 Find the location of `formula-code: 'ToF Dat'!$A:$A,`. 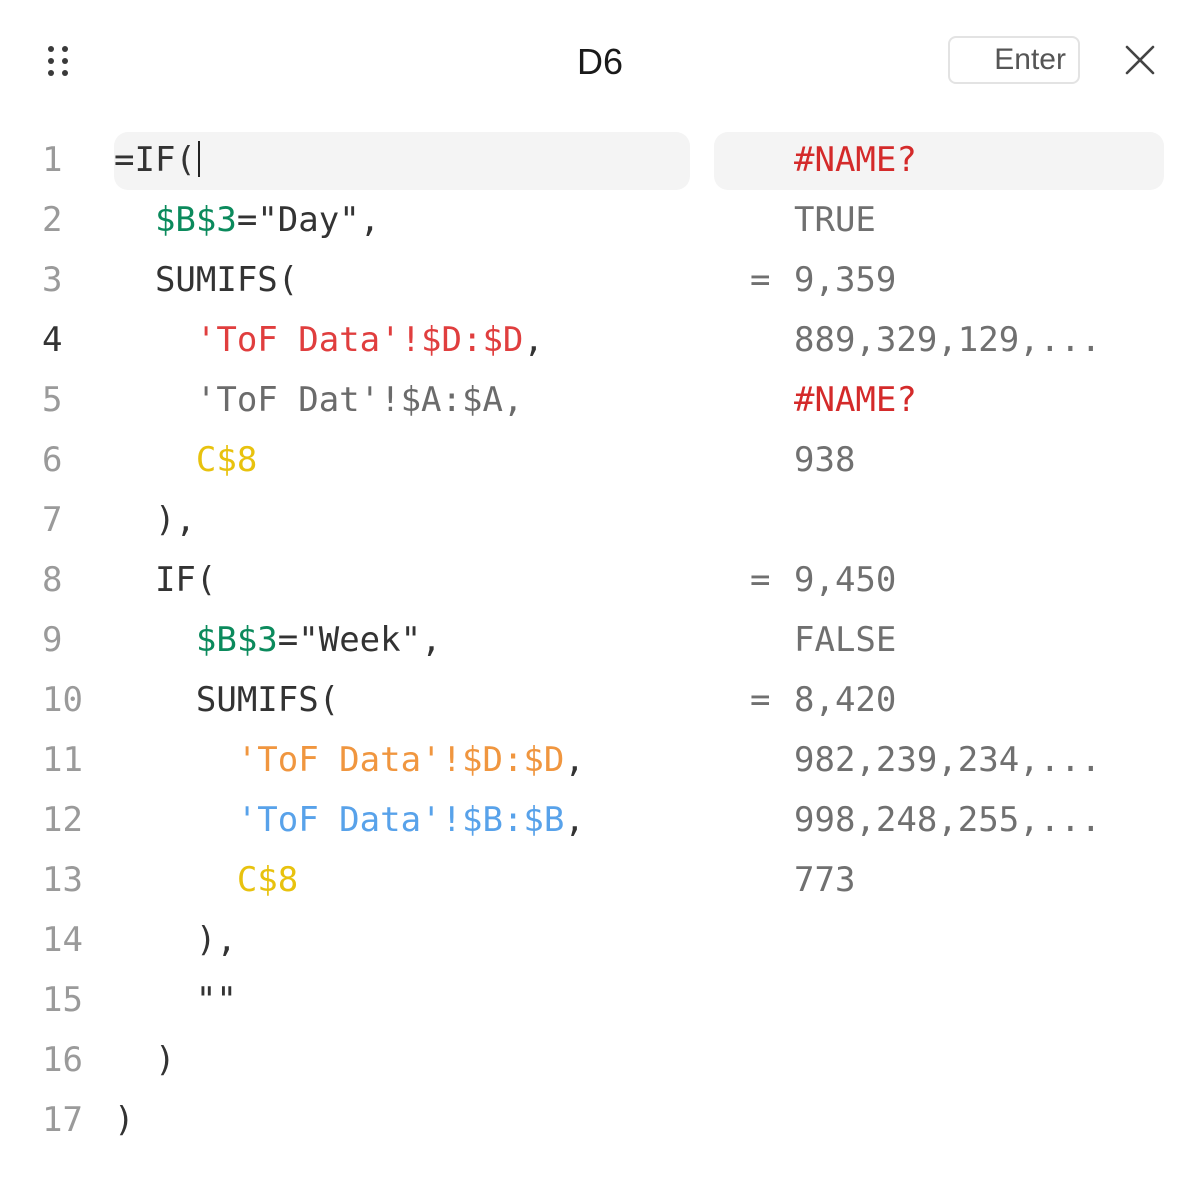

formula-code: 'ToF Dat'!$A:$A, is located at coordinates (319, 400).